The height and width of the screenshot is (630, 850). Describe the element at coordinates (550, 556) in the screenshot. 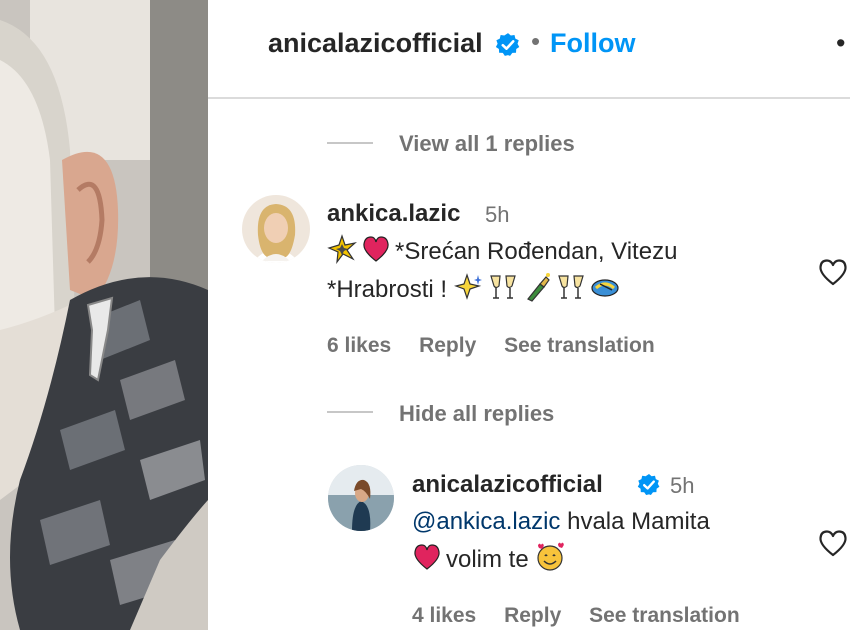

I see `smiling-hearts-emoji` at that location.